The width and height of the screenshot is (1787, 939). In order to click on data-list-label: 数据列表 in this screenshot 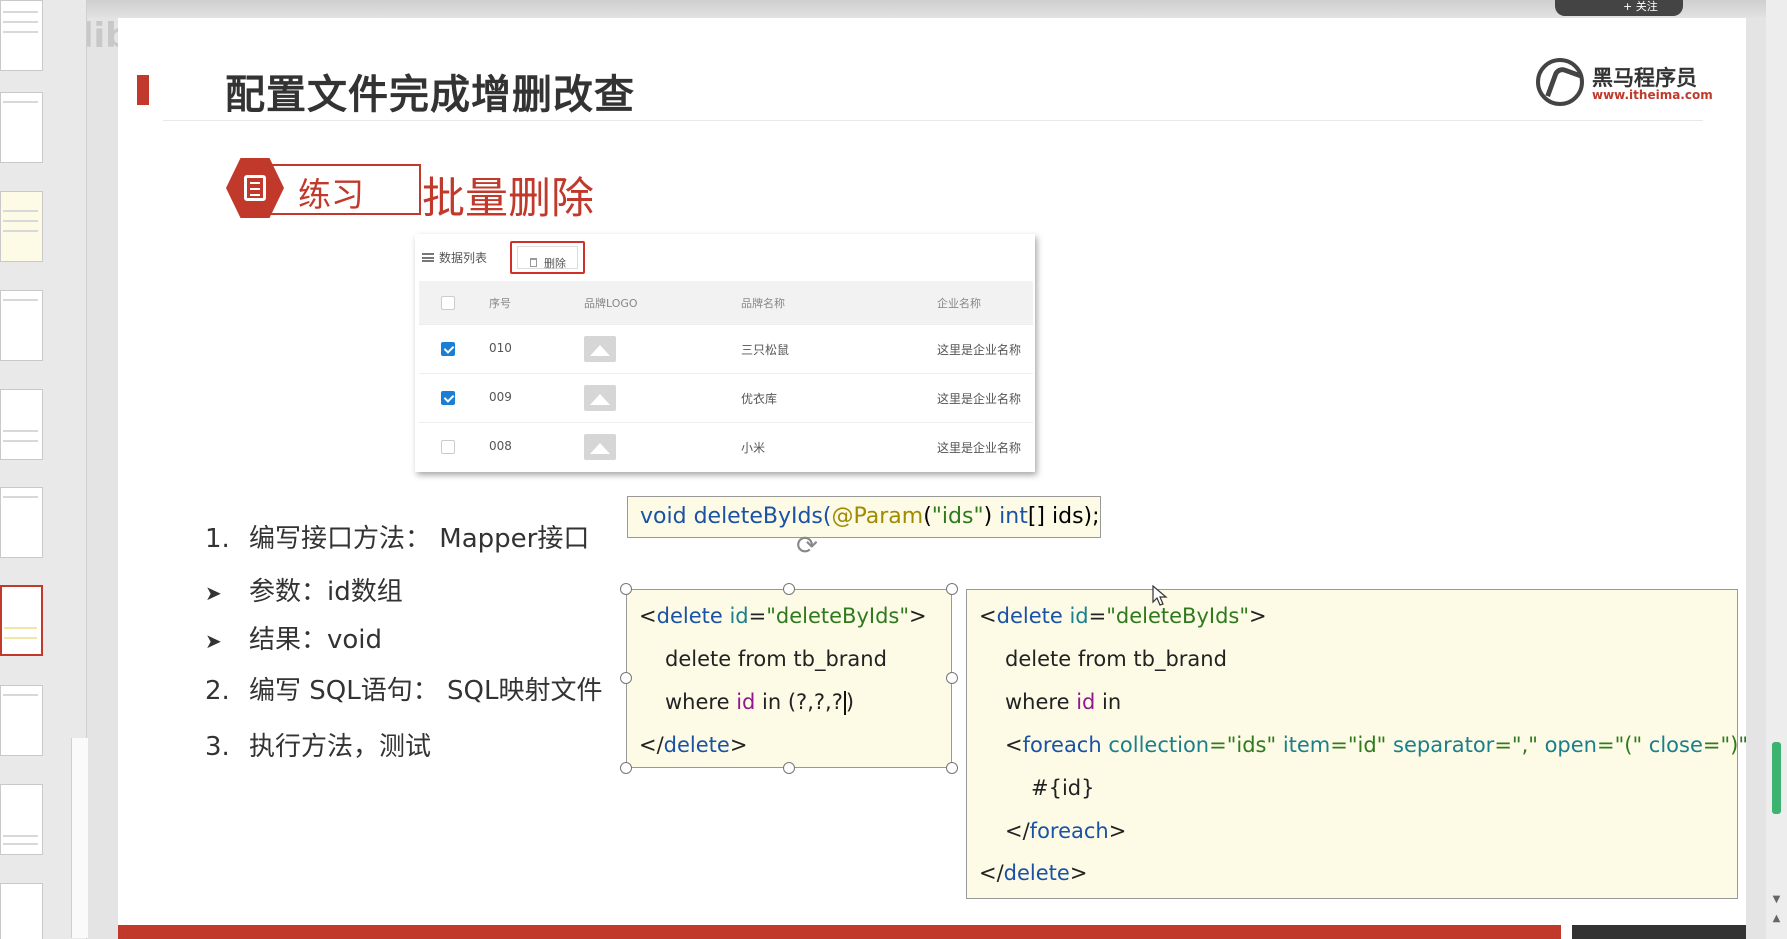, I will do `click(463, 258)`.